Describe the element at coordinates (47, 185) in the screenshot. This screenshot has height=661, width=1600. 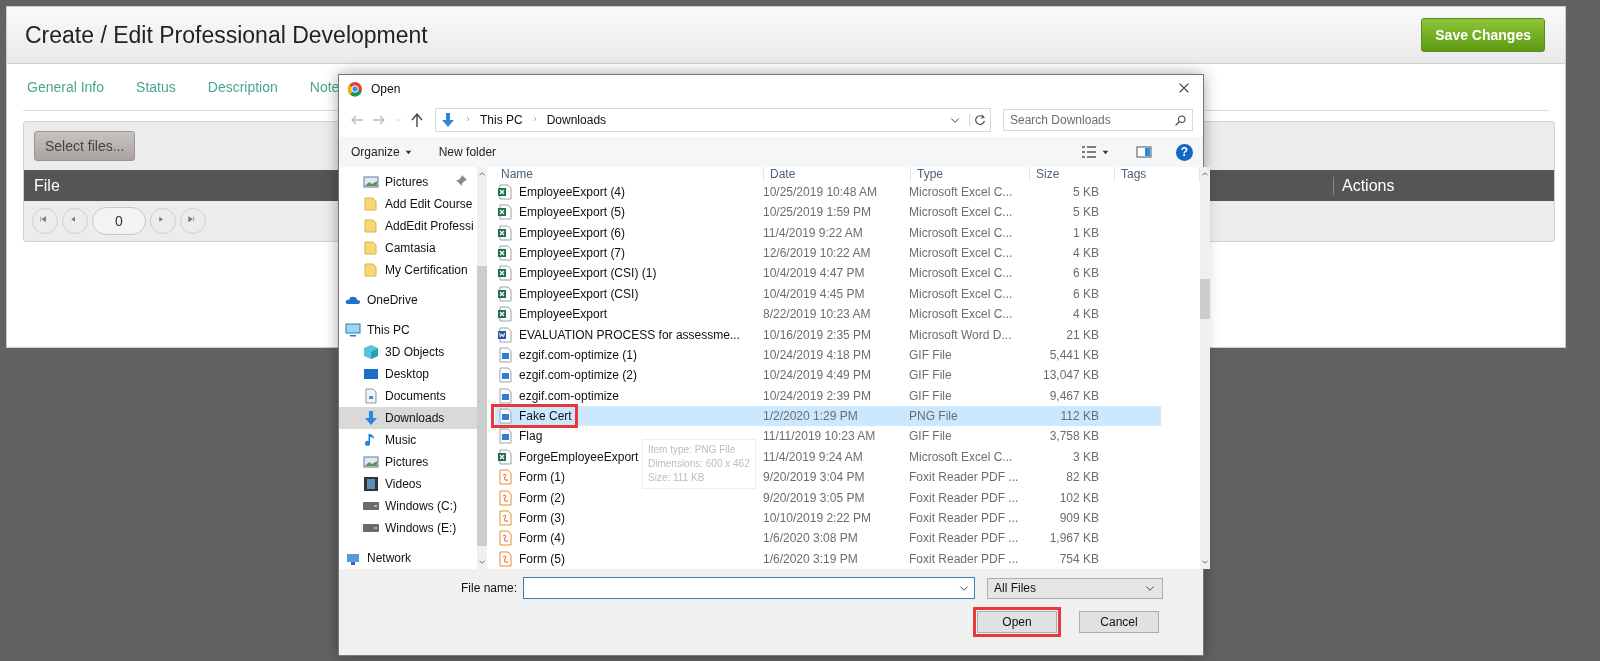
I see `column-header: File` at that location.